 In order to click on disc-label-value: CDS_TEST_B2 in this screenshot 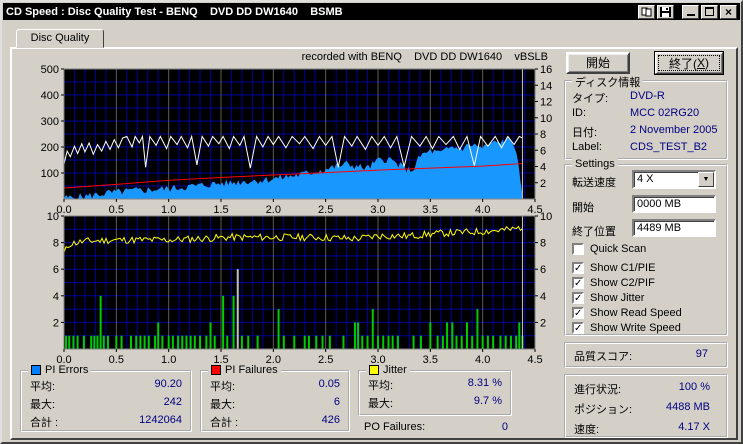, I will do `click(669, 147)`.